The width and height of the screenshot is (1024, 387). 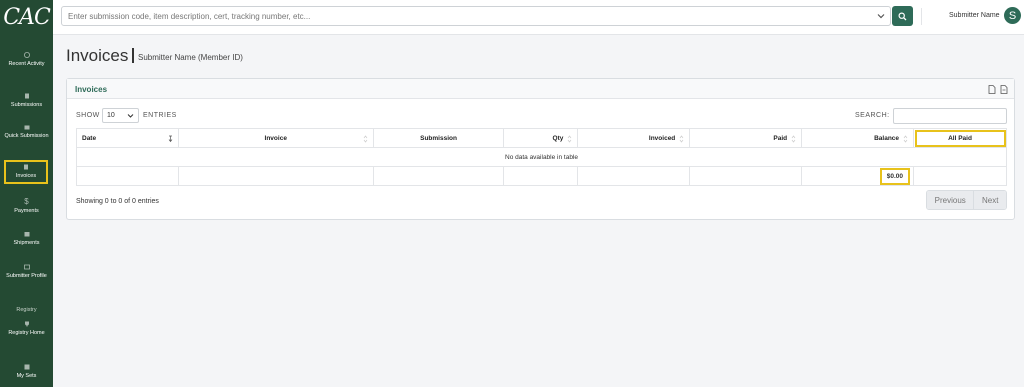 What do you see at coordinates (117, 201) in the screenshot?
I see `table-info: Showing 0 to 0 of 0 entries` at bounding box center [117, 201].